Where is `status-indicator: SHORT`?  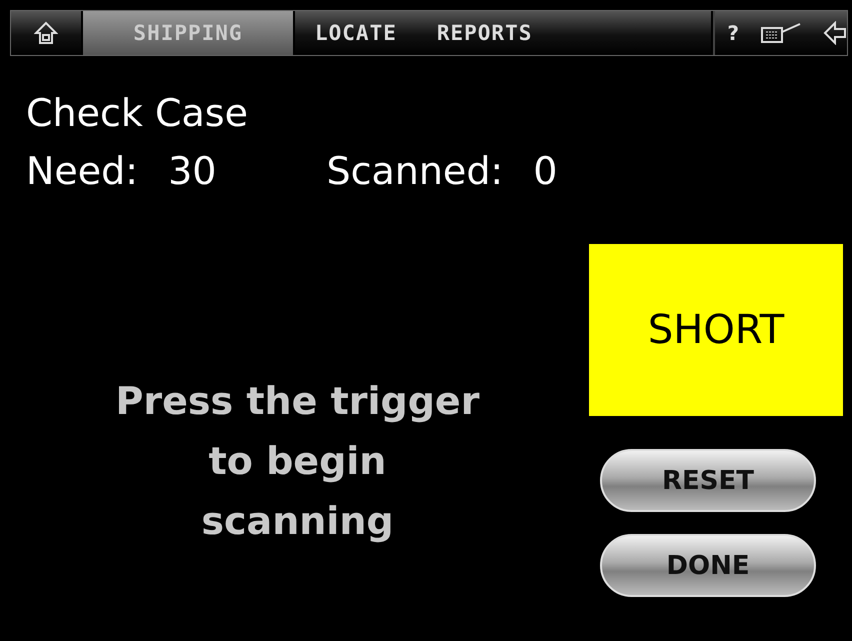 status-indicator: SHORT is located at coordinates (716, 330).